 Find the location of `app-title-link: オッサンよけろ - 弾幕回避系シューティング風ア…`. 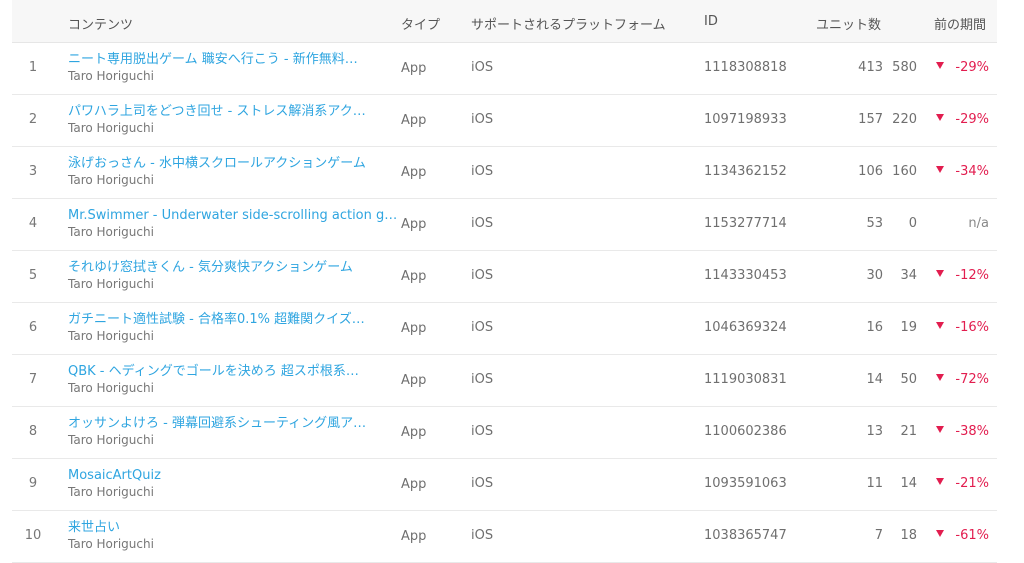

app-title-link: オッサンよけろ - 弾幕回避系シューティング風ア… is located at coordinates (233, 423).